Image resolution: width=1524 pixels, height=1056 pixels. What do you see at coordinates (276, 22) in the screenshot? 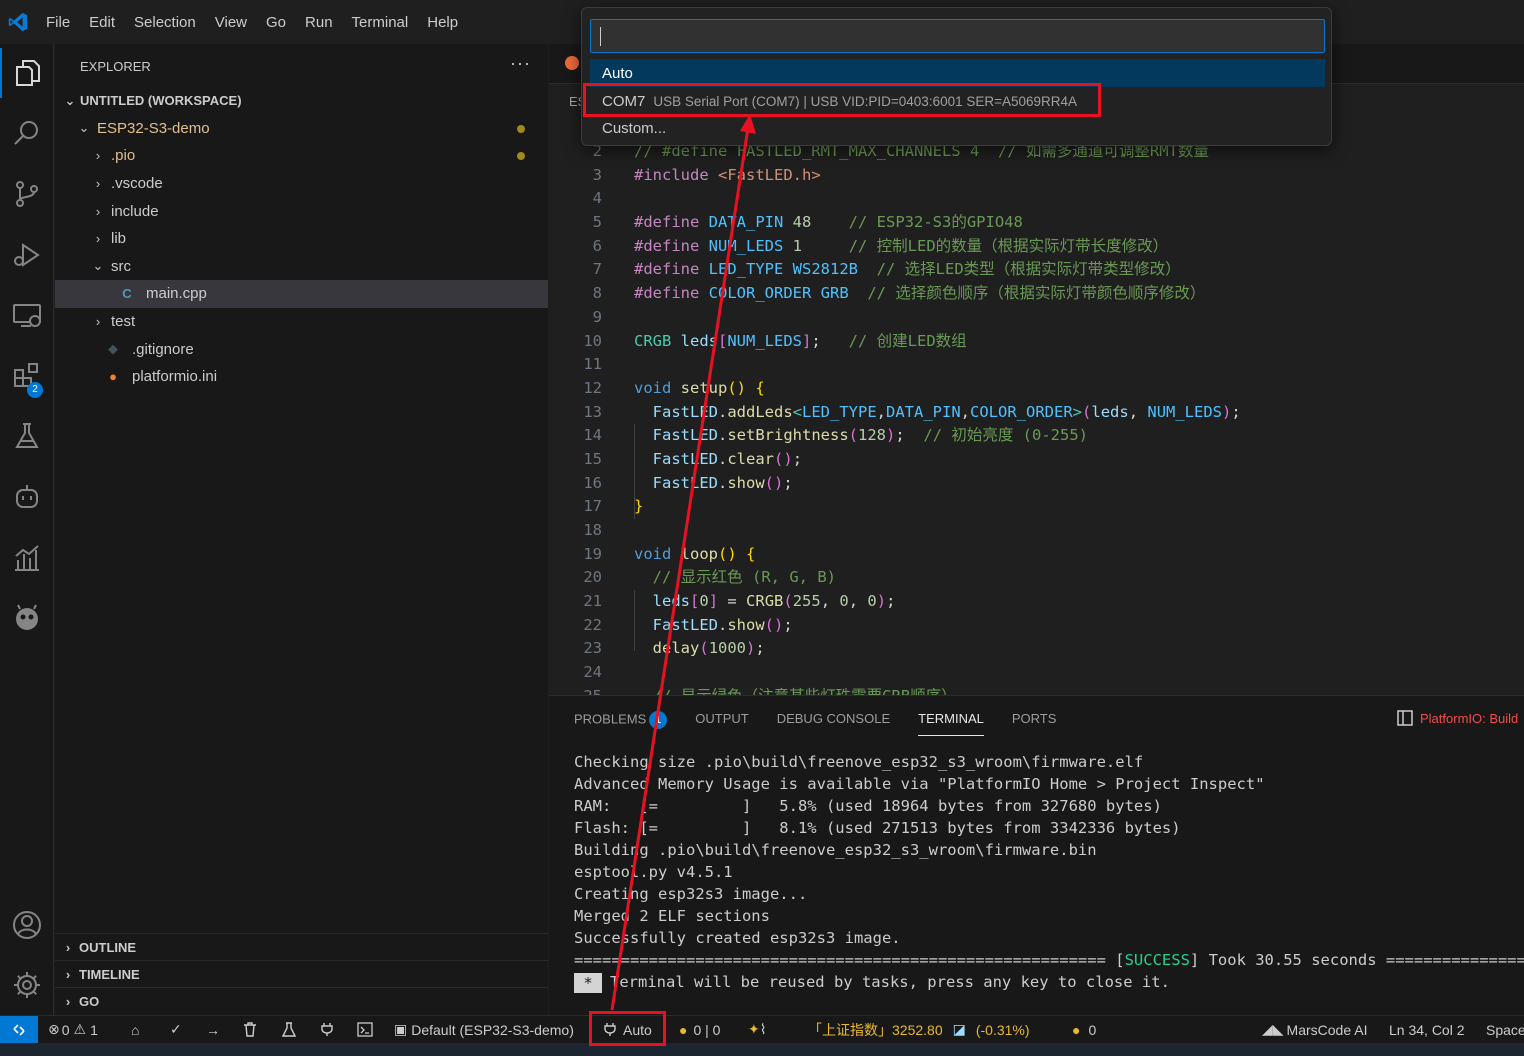
I see `menu-go: Go` at bounding box center [276, 22].